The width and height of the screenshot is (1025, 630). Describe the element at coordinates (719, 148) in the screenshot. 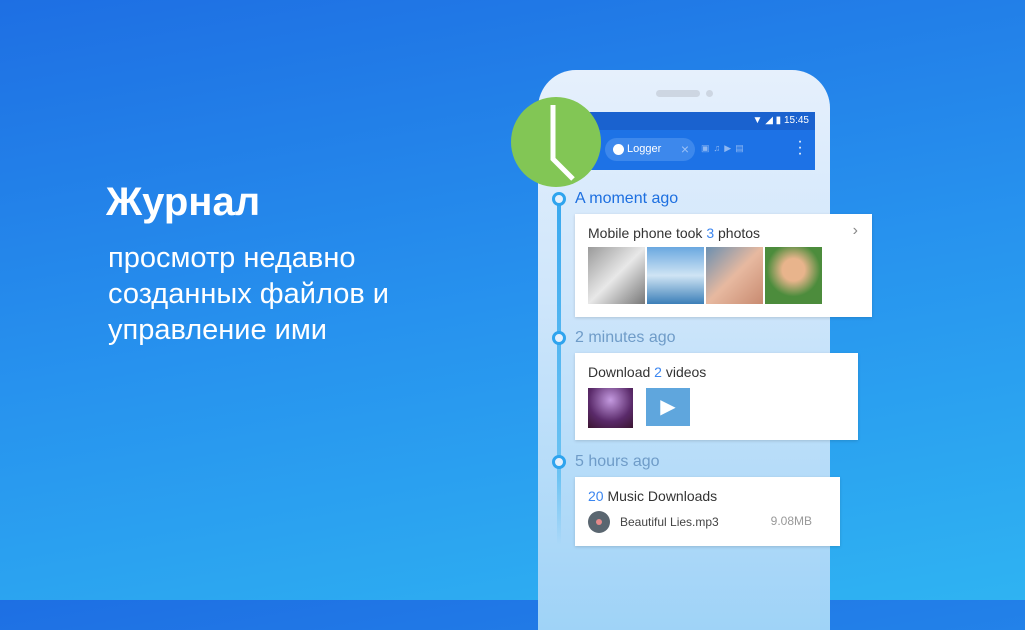

I see `music-icon: ♫` at that location.